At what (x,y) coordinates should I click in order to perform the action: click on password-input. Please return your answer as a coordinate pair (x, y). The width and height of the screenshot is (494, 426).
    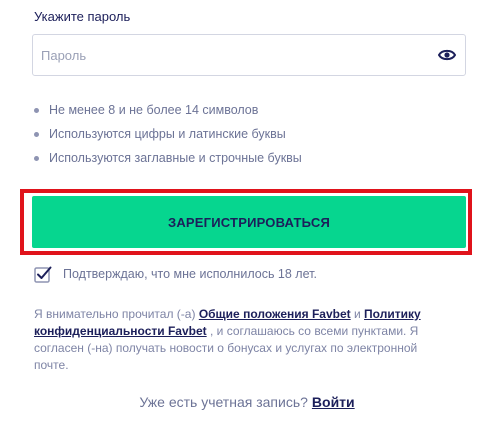
    Looking at the image, I should click on (231, 55).